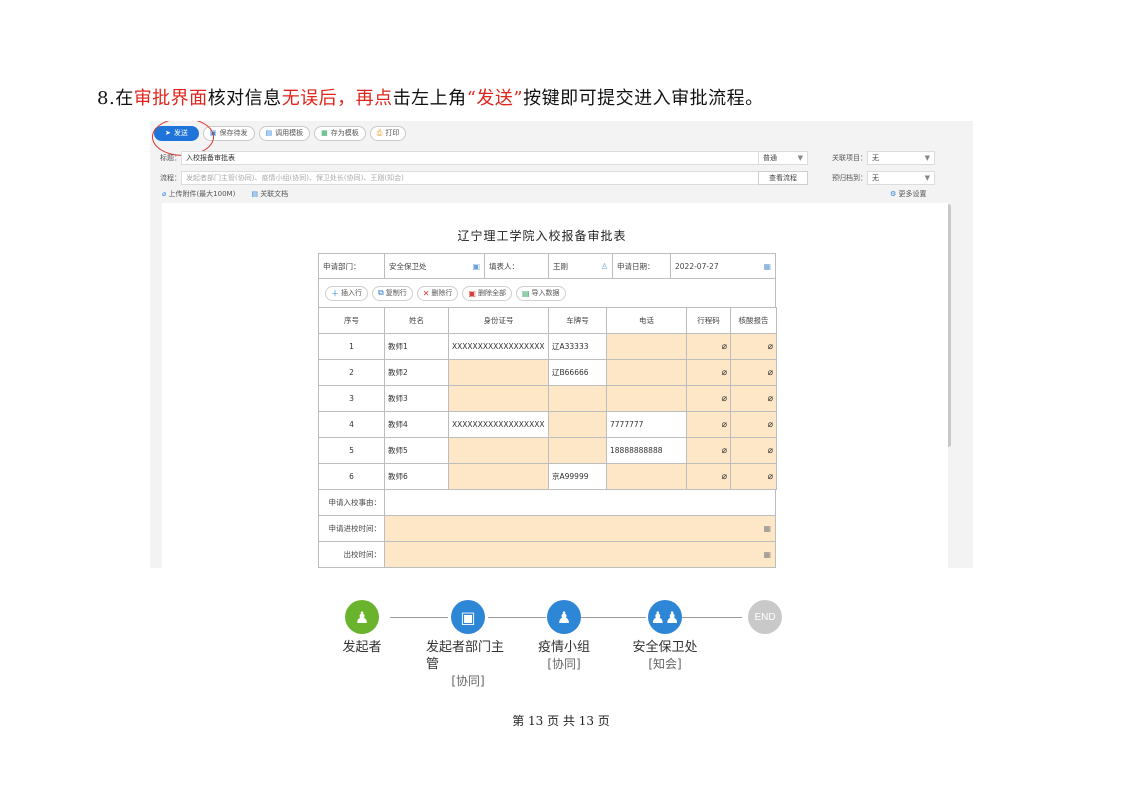  Describe the element at coordinates (476, 266) in the screenshot. I see `org-icon: ▣` at that location.